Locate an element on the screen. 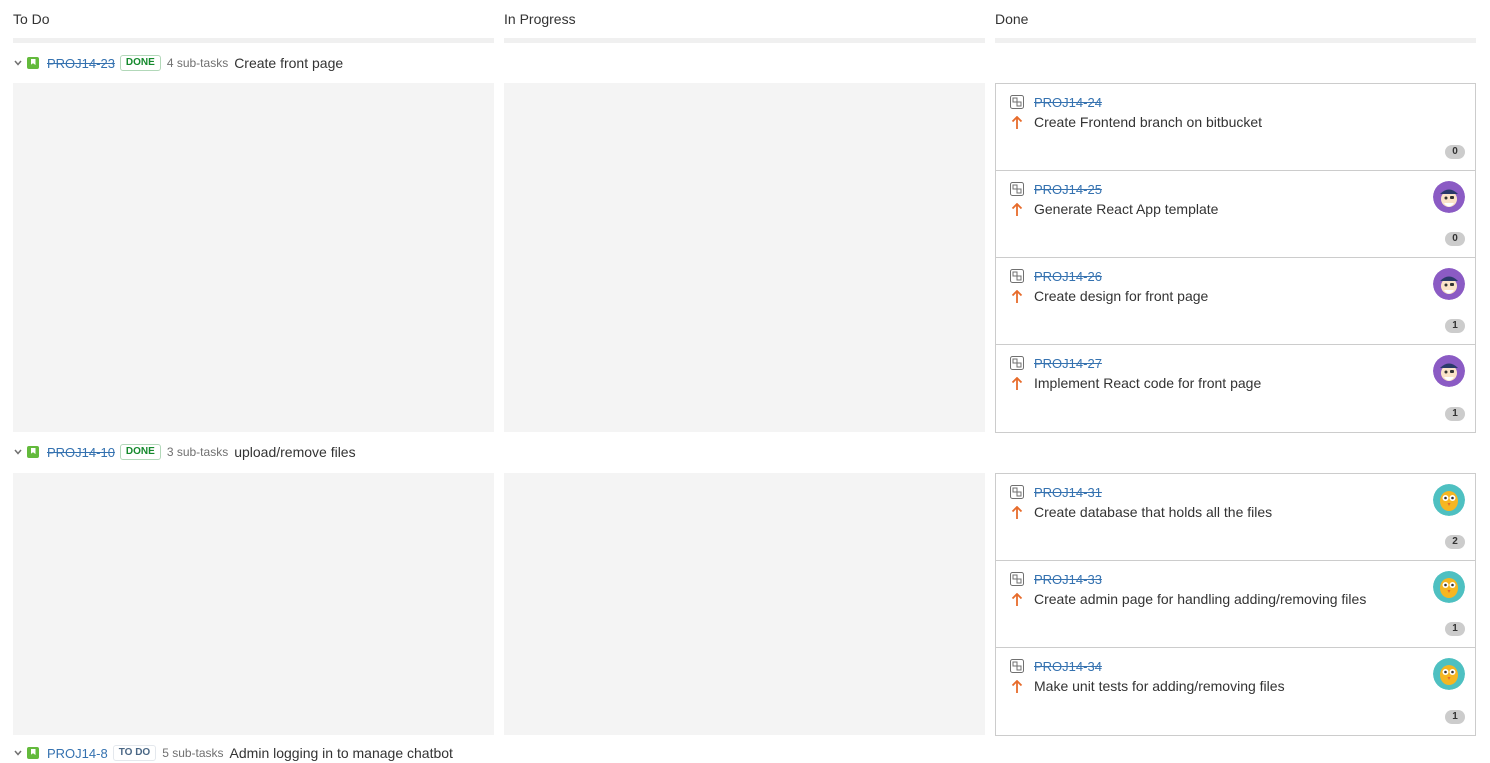 The image size is (1490, 763). swimlane-title: upload/remove files is located at coordinates (295, 452).